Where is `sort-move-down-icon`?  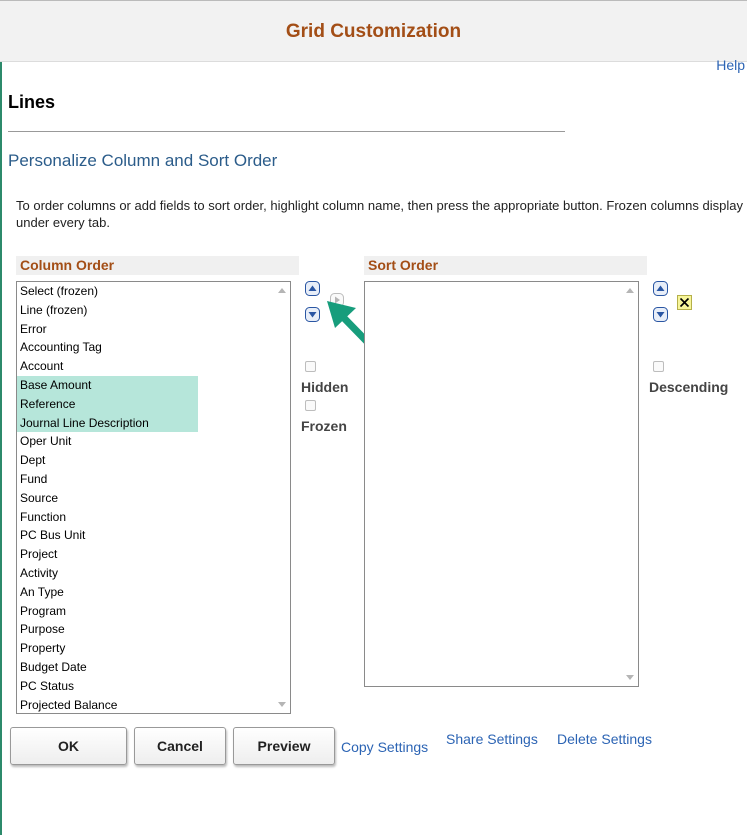
sort-move-down-icon is located at coordinates (660, 314).